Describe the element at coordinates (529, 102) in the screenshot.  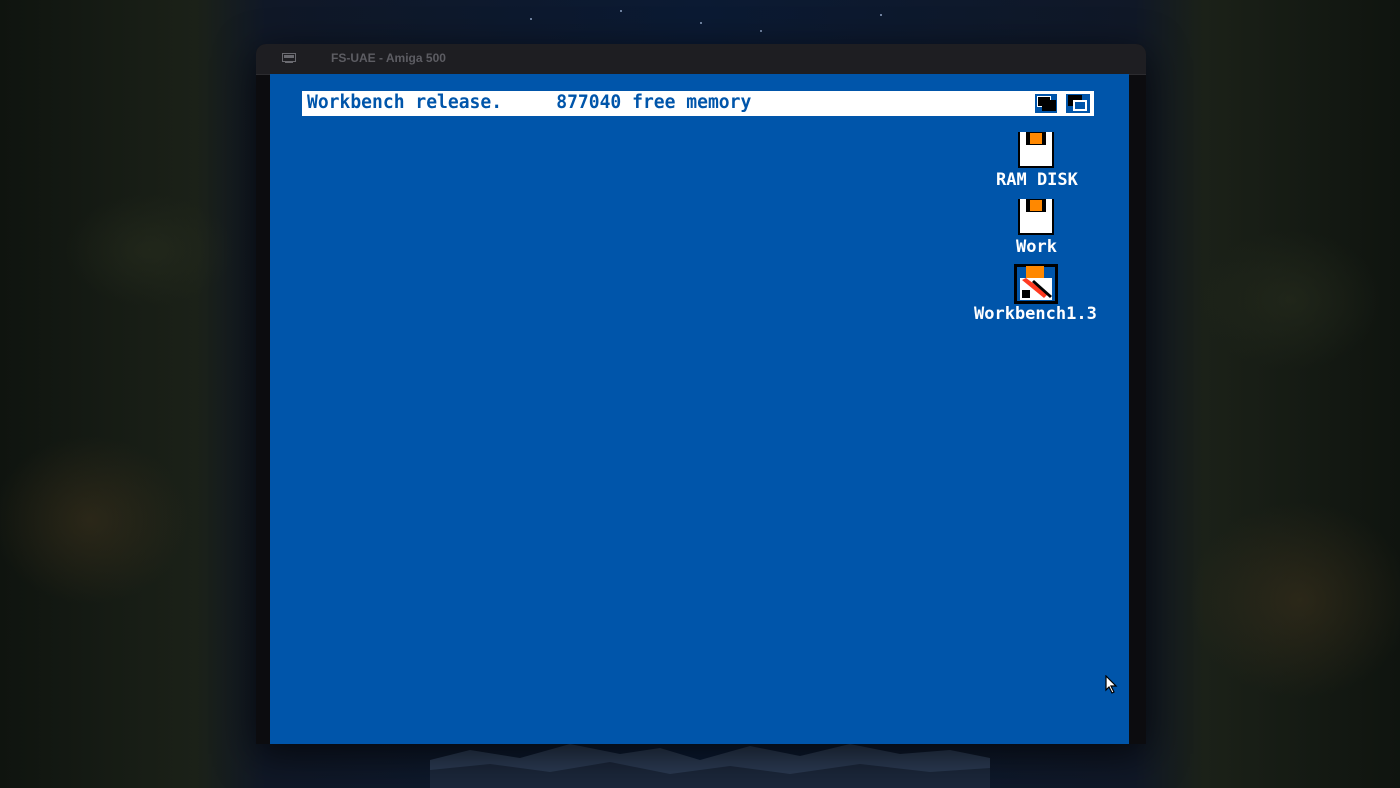
I see `workbench-title-text: Workbench release. 877040 free memory` at that location.